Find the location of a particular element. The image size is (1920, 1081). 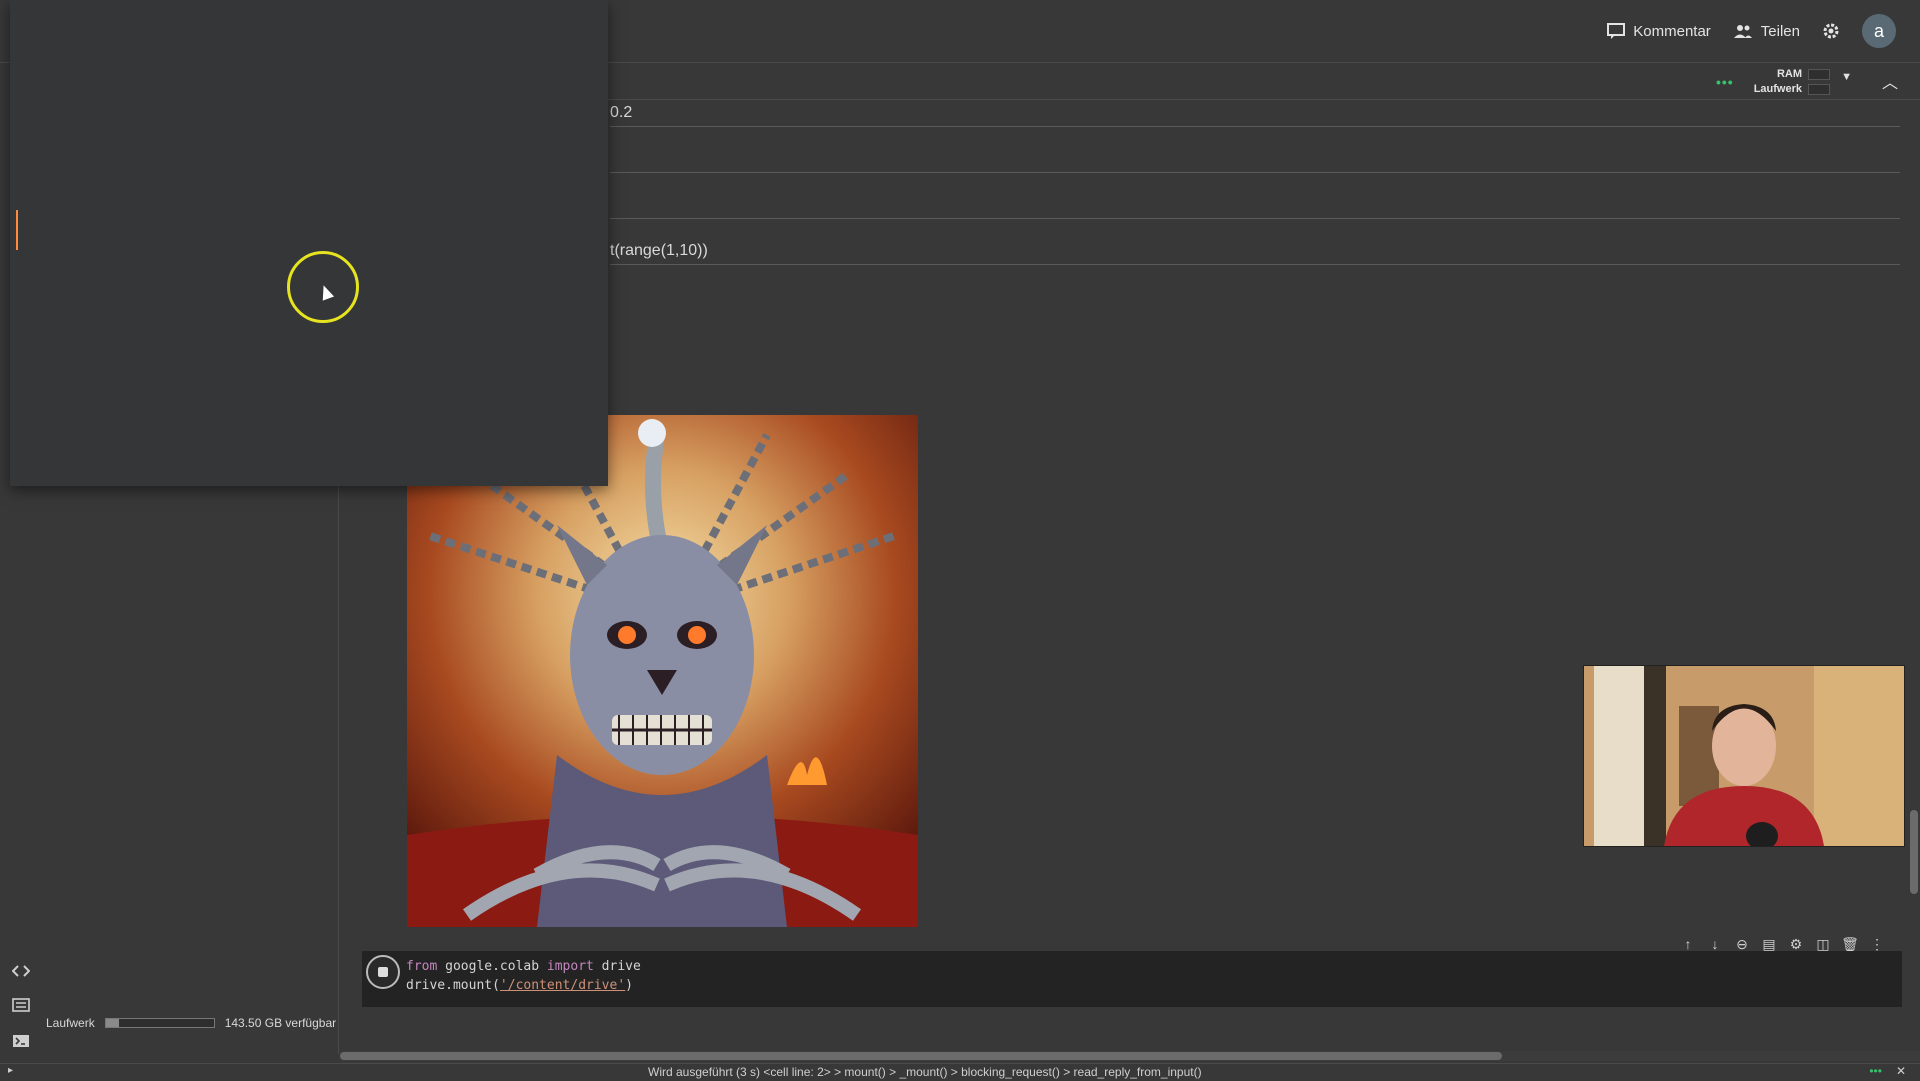

presenter-video is located at coordinates (1744, 756).